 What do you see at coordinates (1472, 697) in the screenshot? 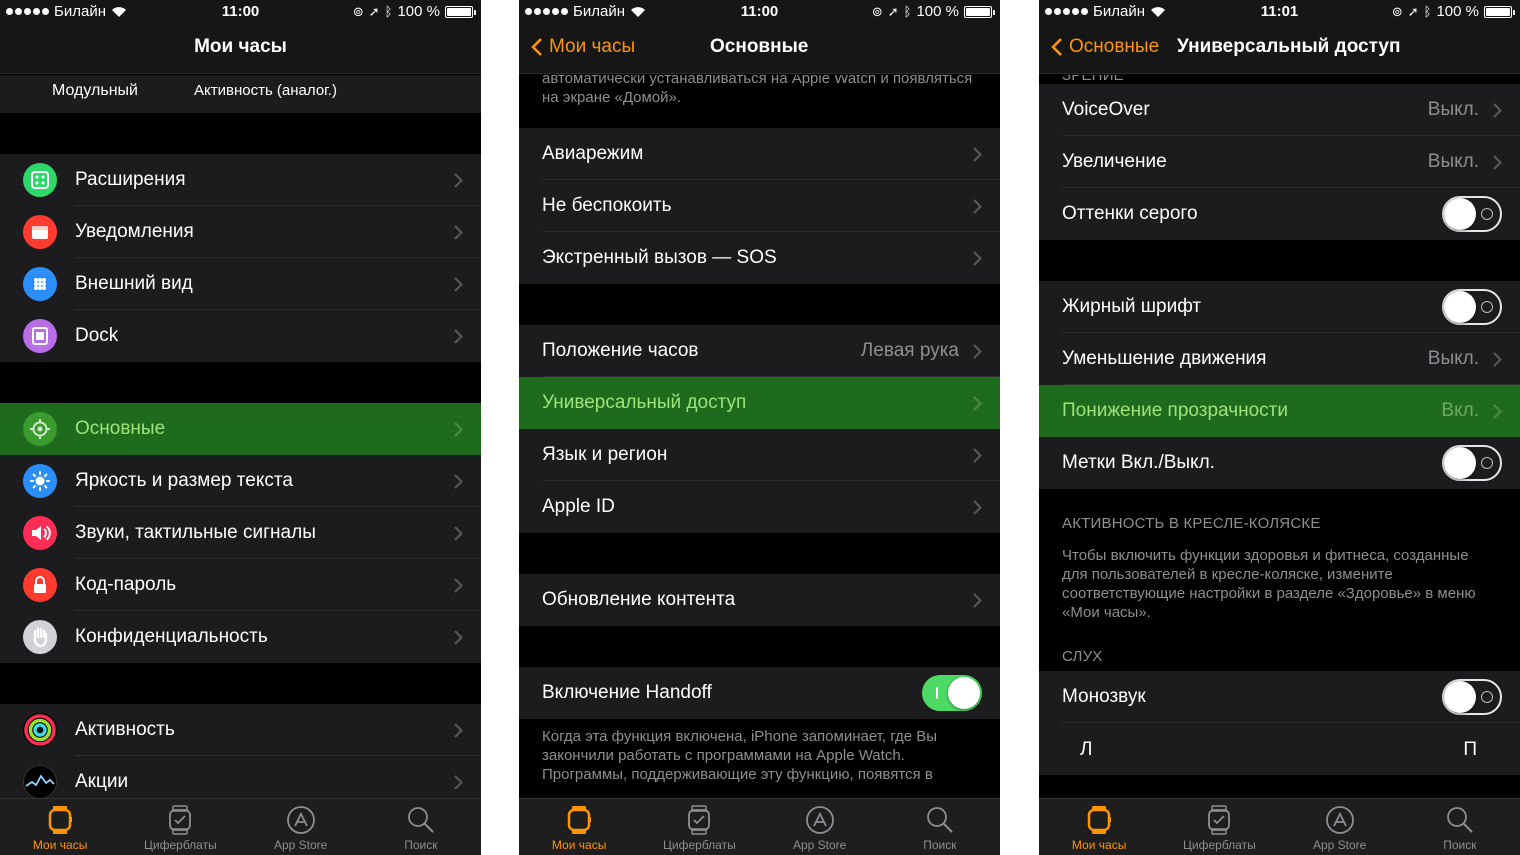
I see `mono-audio-toggle` at bounding box center [1472, 697].